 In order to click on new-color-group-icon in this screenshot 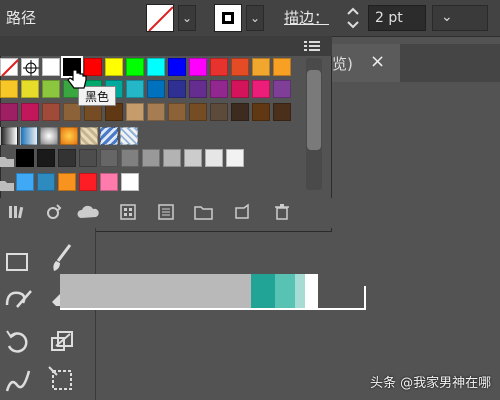, I will do `click(204, 212)`.